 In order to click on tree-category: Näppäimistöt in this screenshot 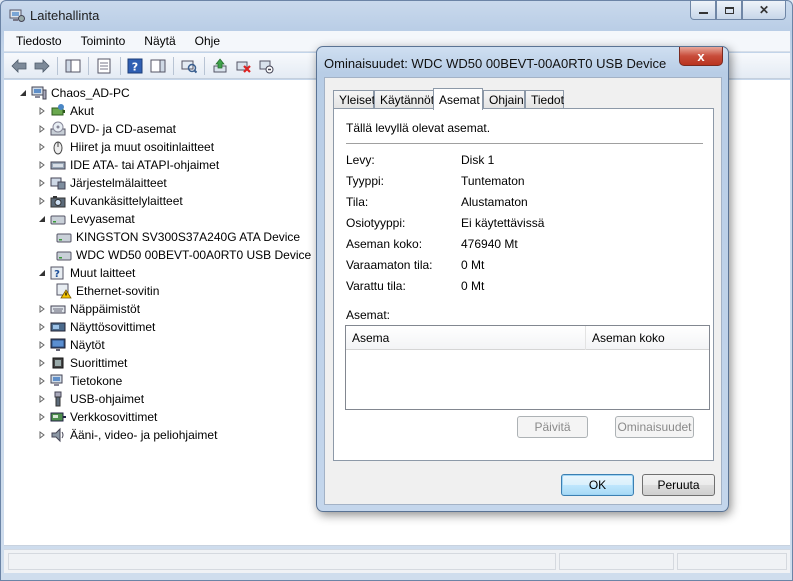, I will do `click(88, 309)`.